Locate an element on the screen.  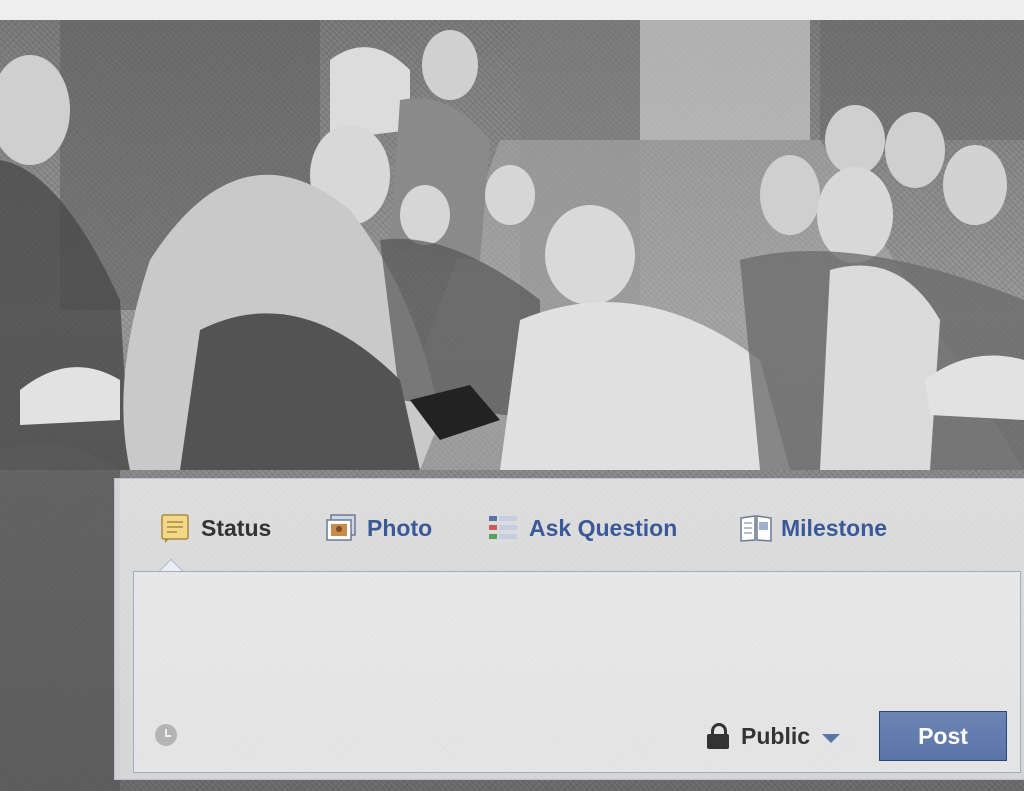
status-icon is located at coordinates (175, 528).